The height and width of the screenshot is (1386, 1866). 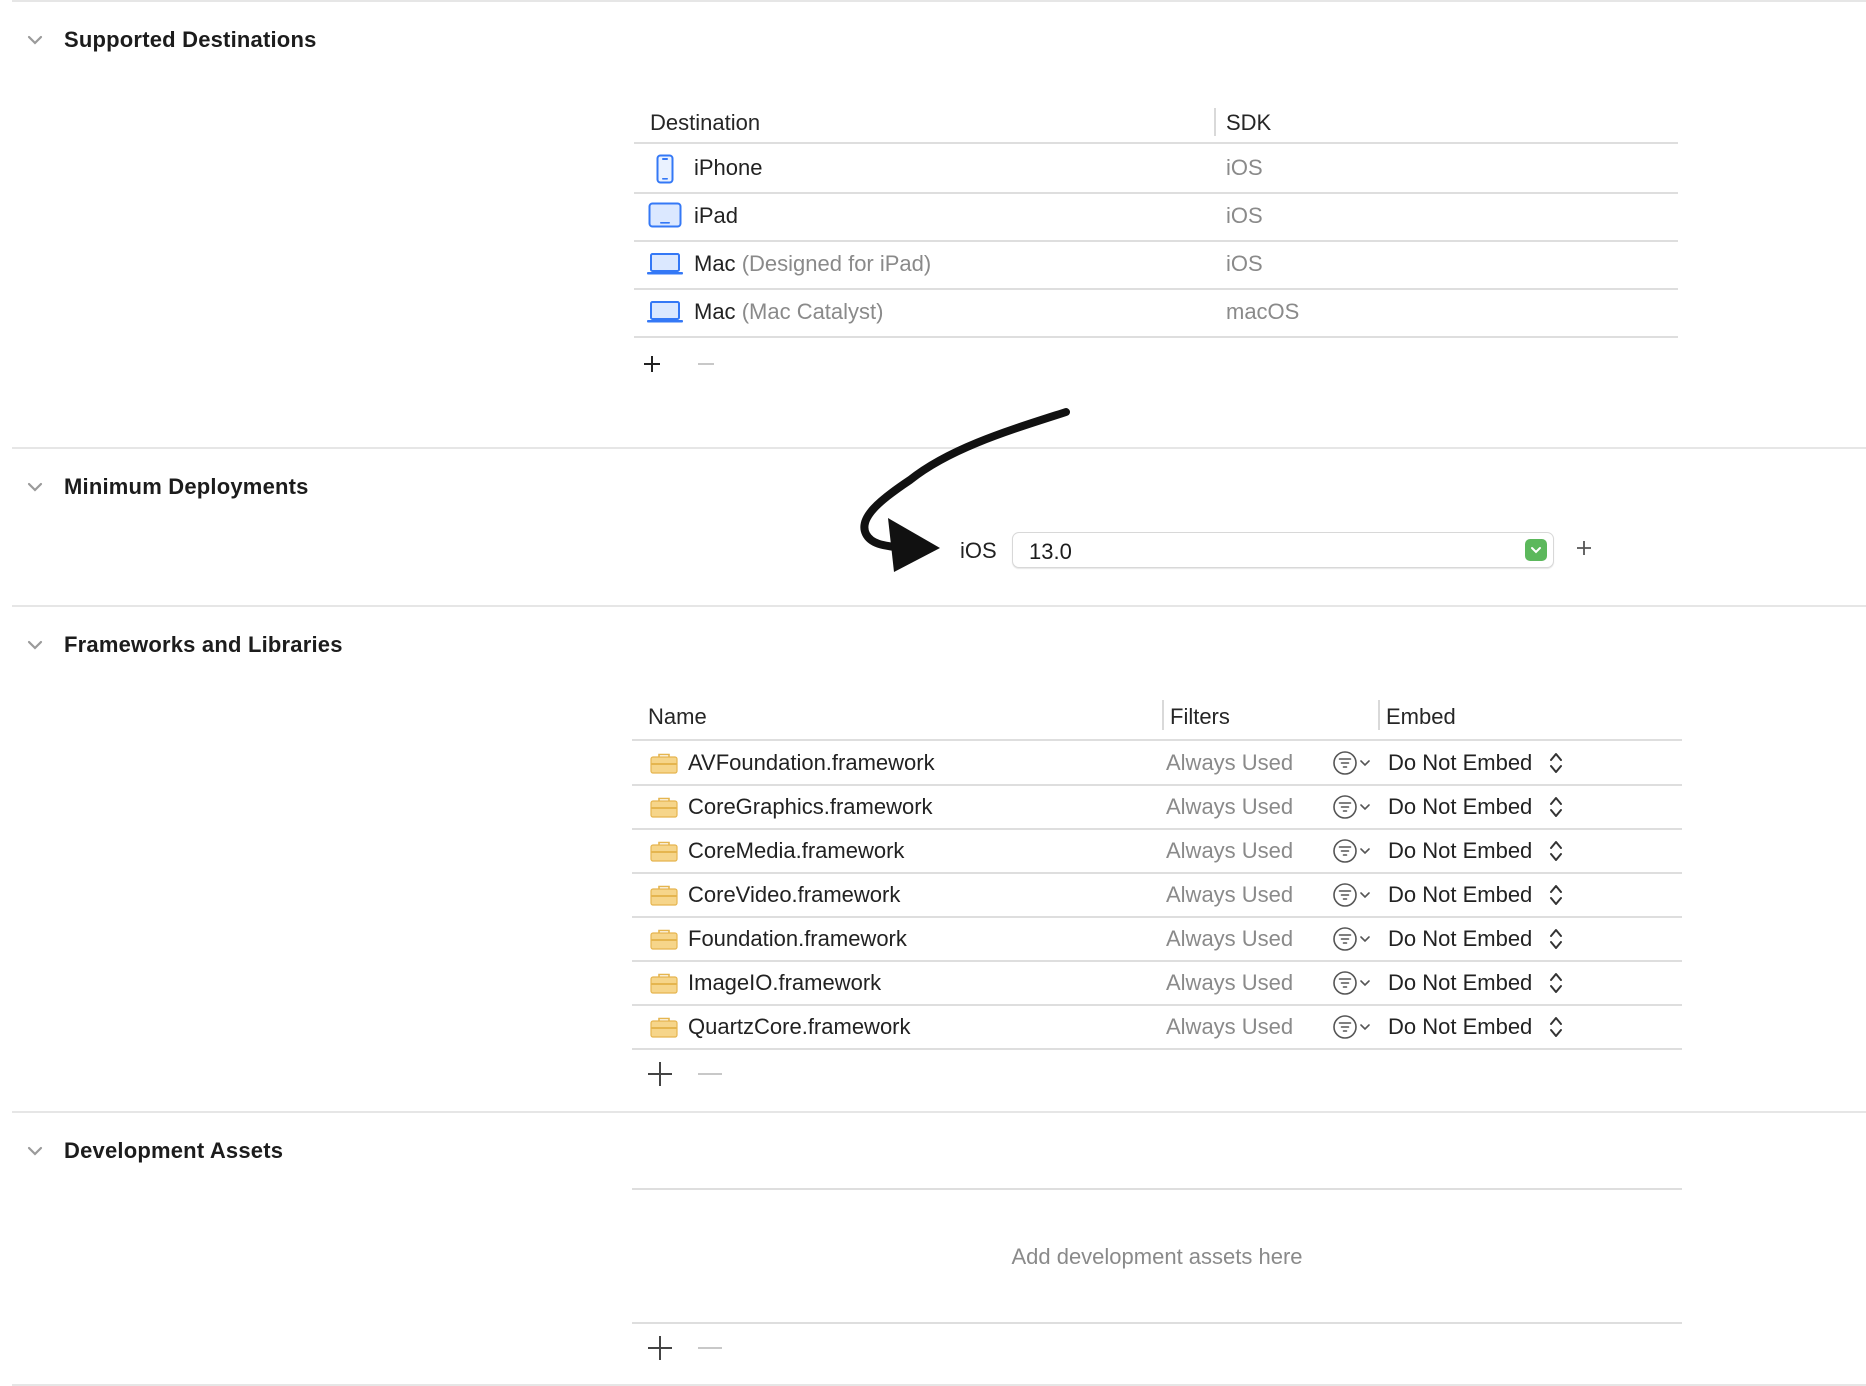 What do you see at coordinates (836, 263) in the screenshot?
I see `destination-detail: (Designed for iPad)` at bounding box center [836, 263].